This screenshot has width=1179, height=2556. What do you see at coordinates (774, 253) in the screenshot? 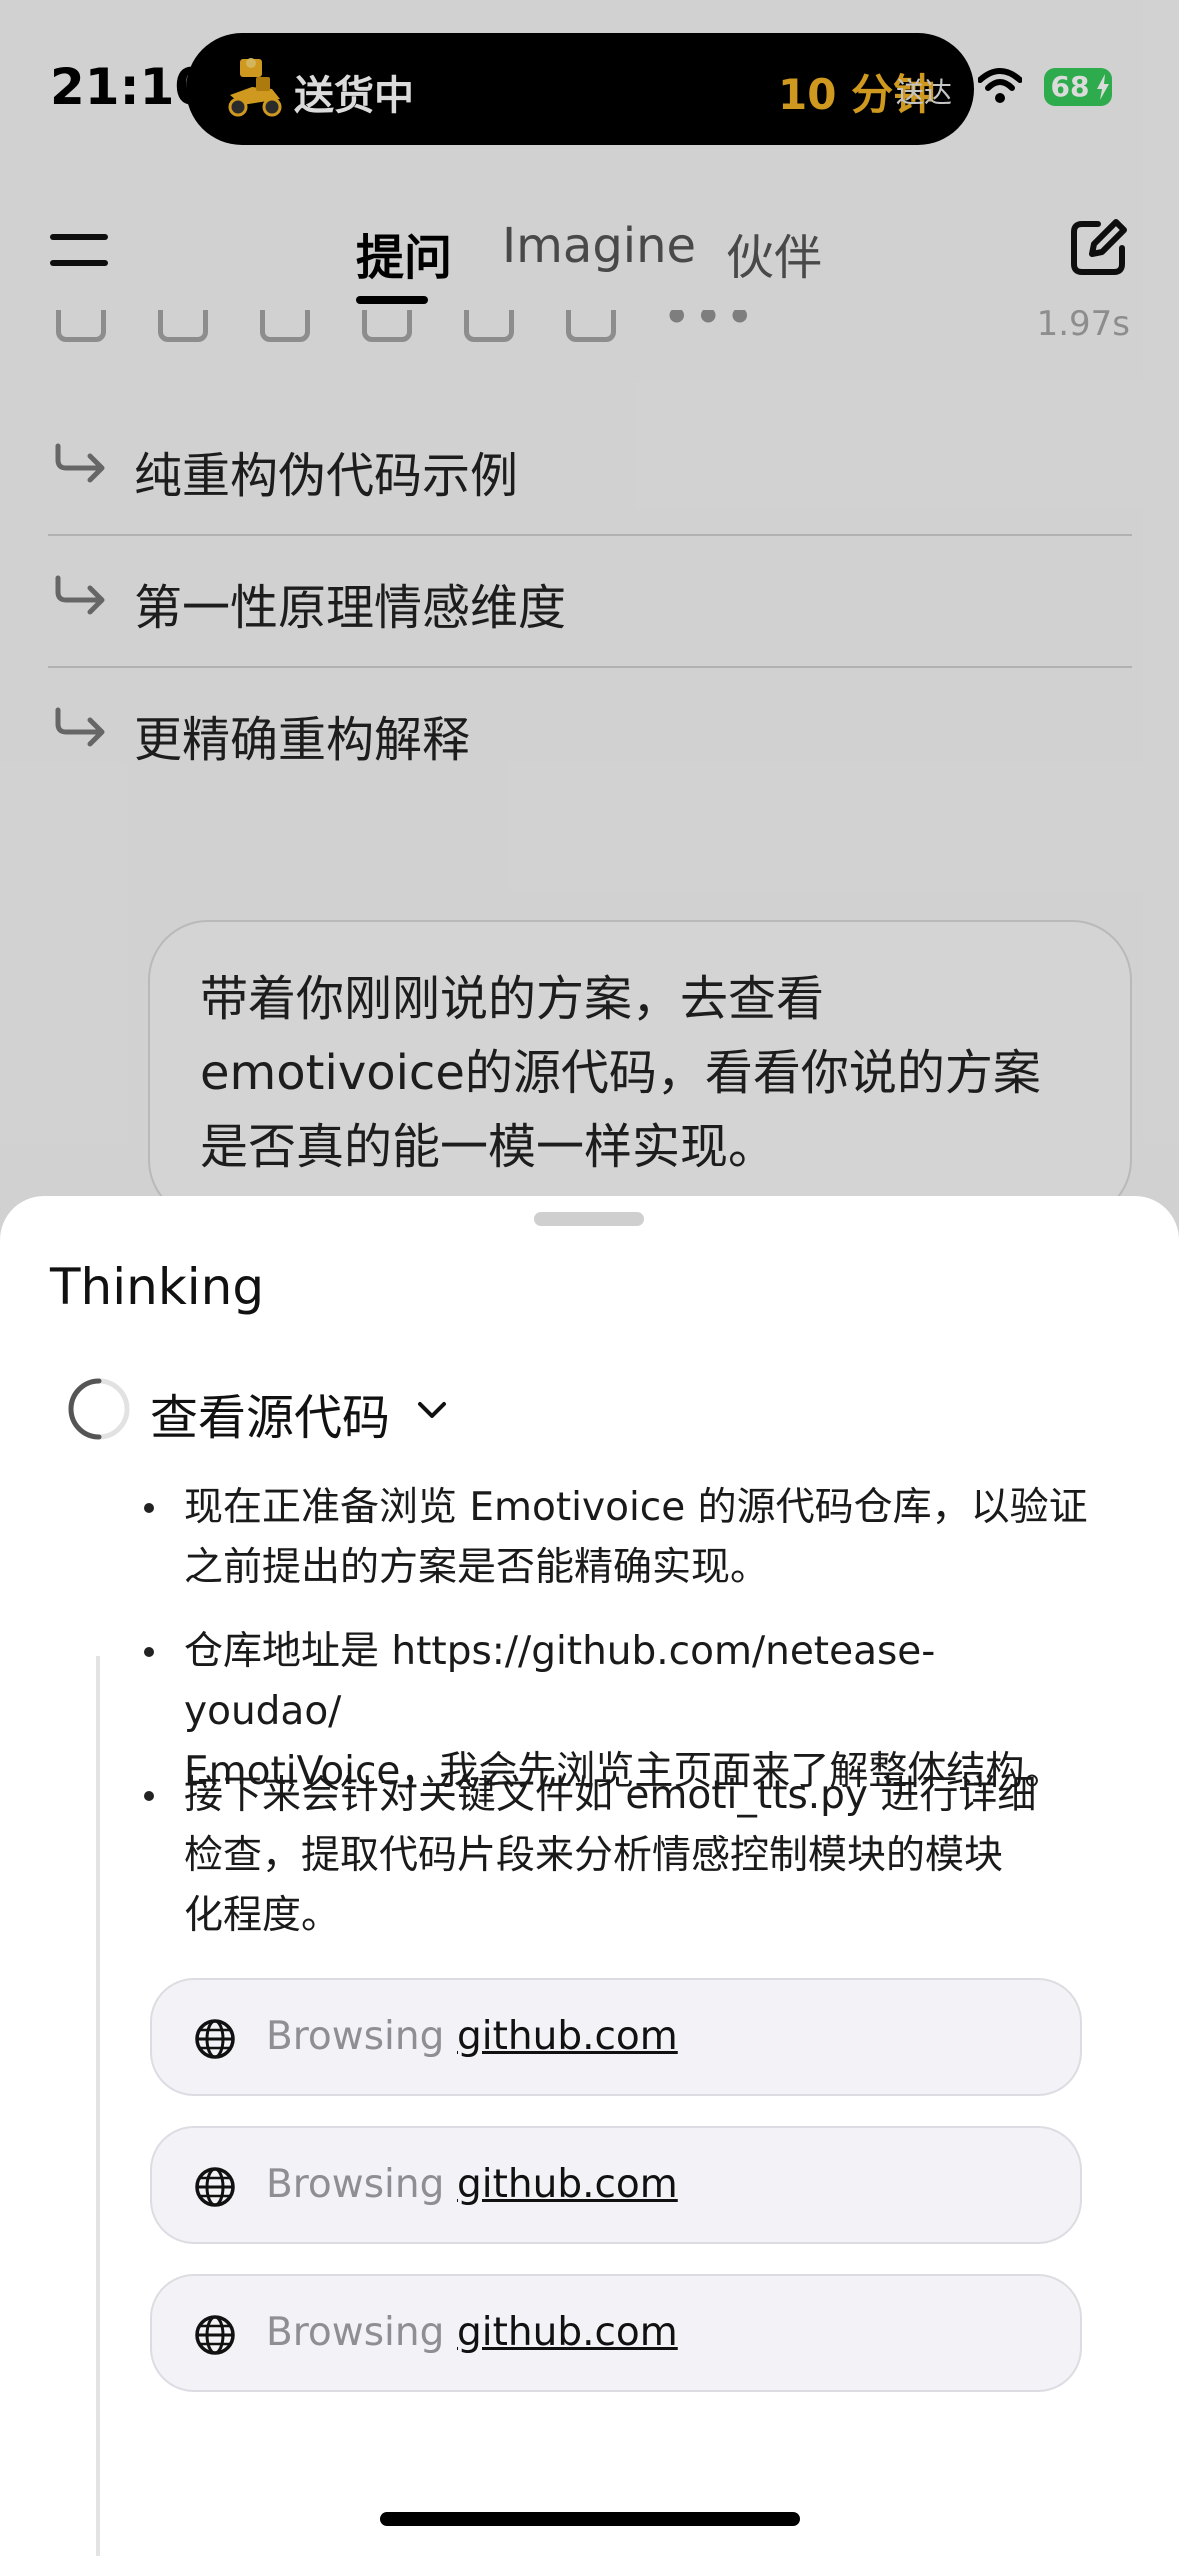
I see `tab-companion: 伙伴` at bounding box center [774, 253].